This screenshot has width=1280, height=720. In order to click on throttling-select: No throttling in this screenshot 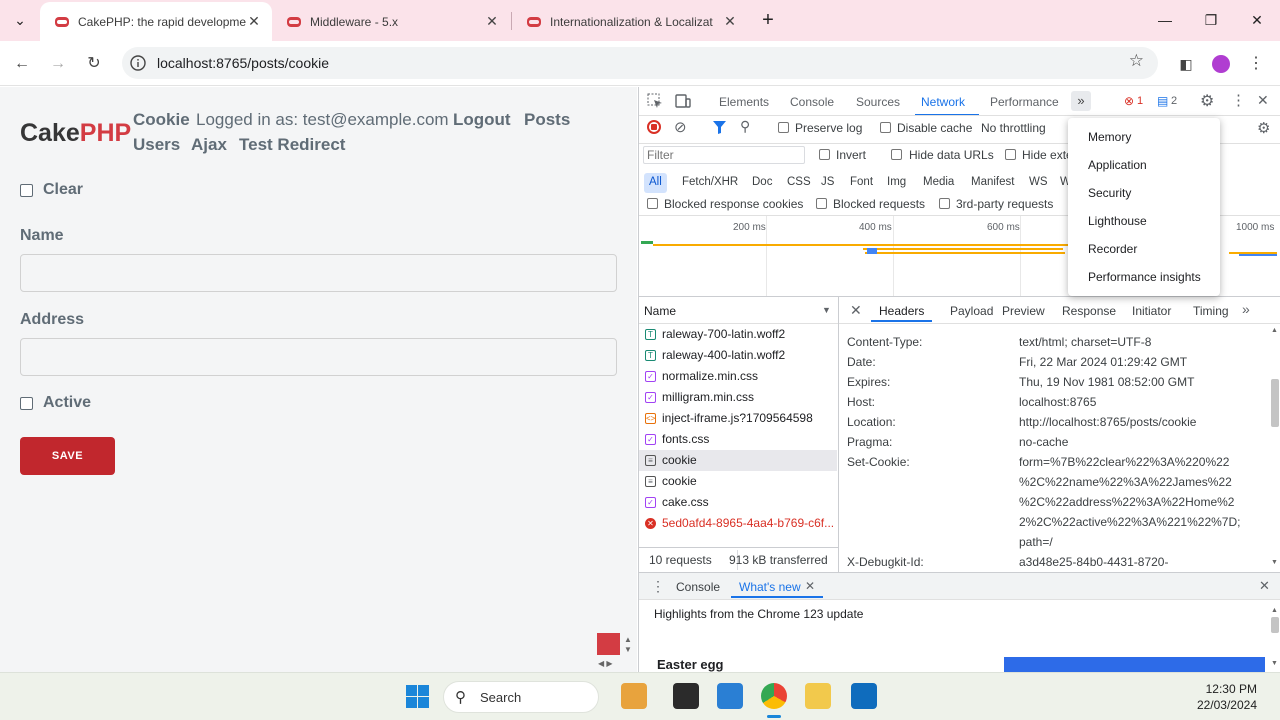, I will do `click(1013, 128)`.